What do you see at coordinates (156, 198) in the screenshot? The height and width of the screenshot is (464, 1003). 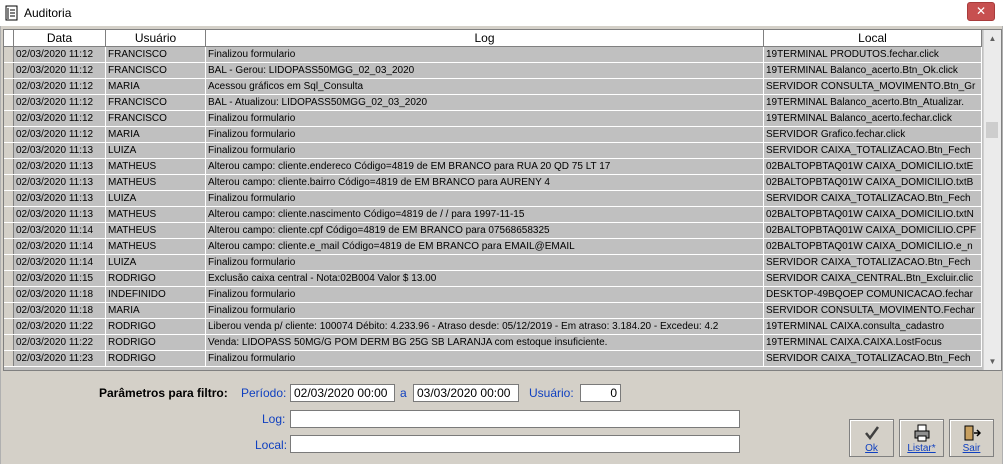 I see `table-cell: LUIZA` at bounding box center [156, 198].